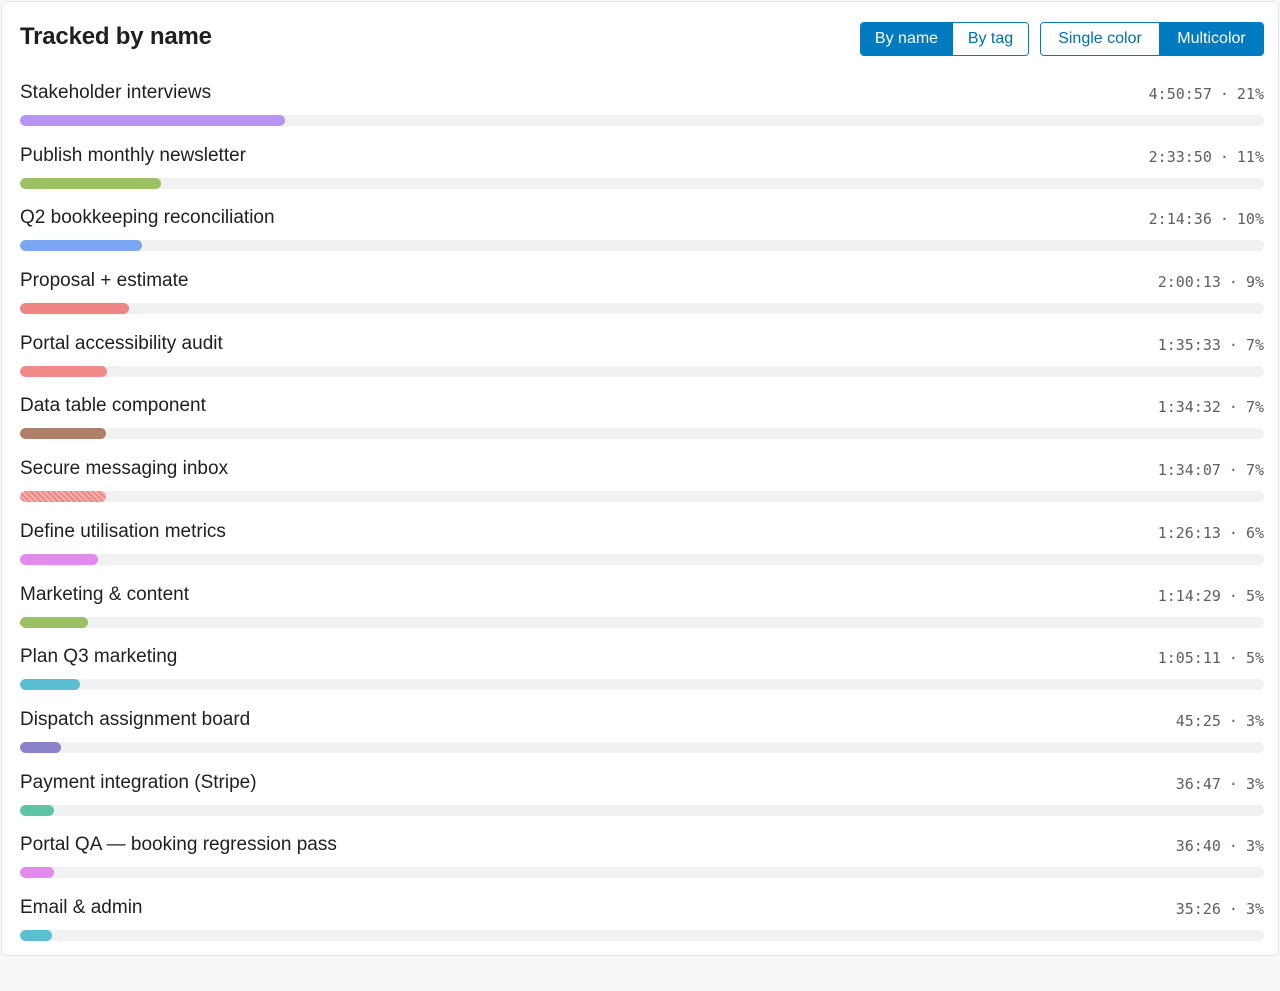 The height and width of the screenshot is (991, 1280). I want to click on item-stats: 2:00:13 · 9%, so click(1211, 282).